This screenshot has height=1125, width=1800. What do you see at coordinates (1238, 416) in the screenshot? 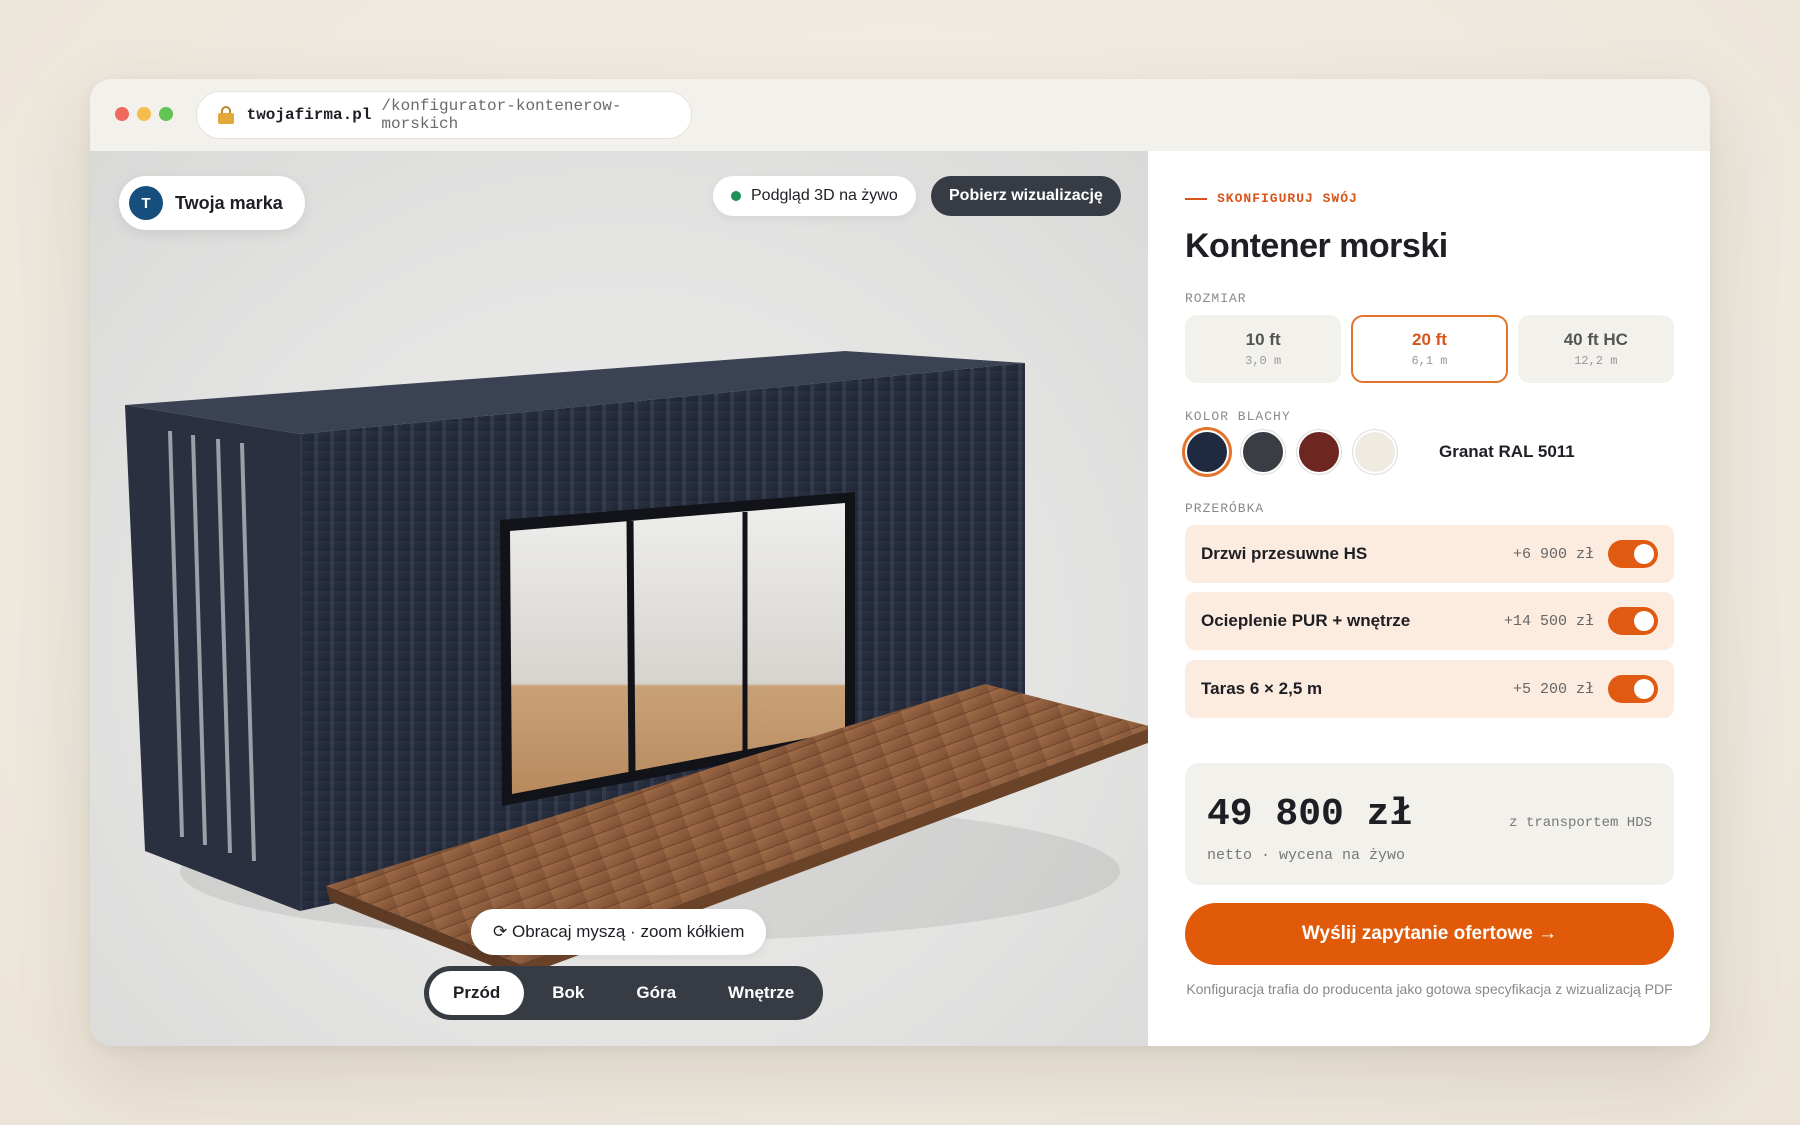
I see `color-section-label: KOLOR BLACHY` at bounding box center [1238, 416].